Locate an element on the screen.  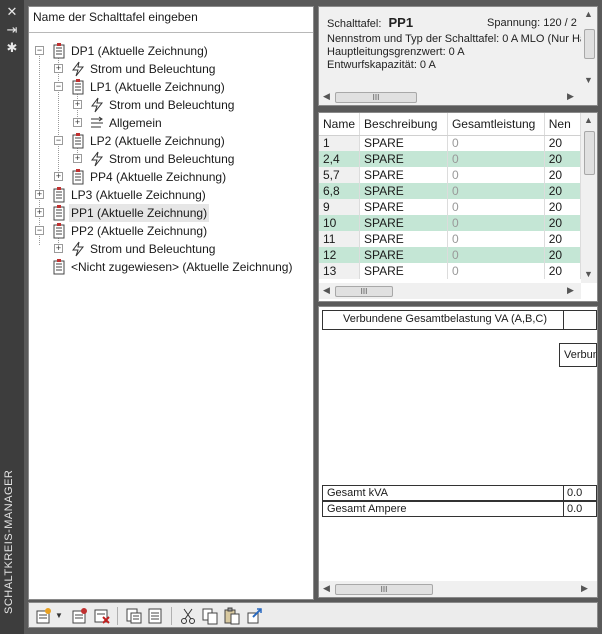
table-row: 11 SPARE 0 20 is located at coordinates (450, 239).